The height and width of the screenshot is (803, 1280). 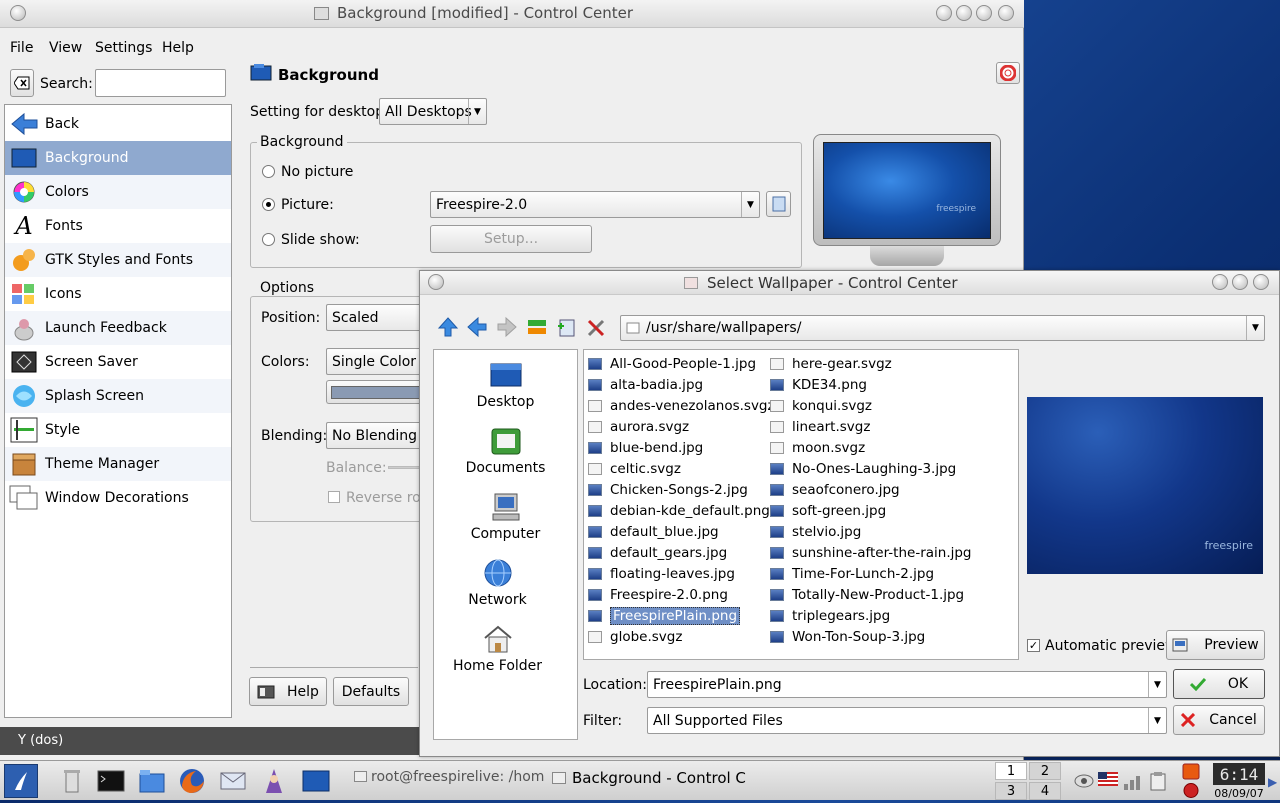 What do you see at coordinates (448, 327) in the screenshot?
I see `up-folder-icon` at bounding box center [448, 327].